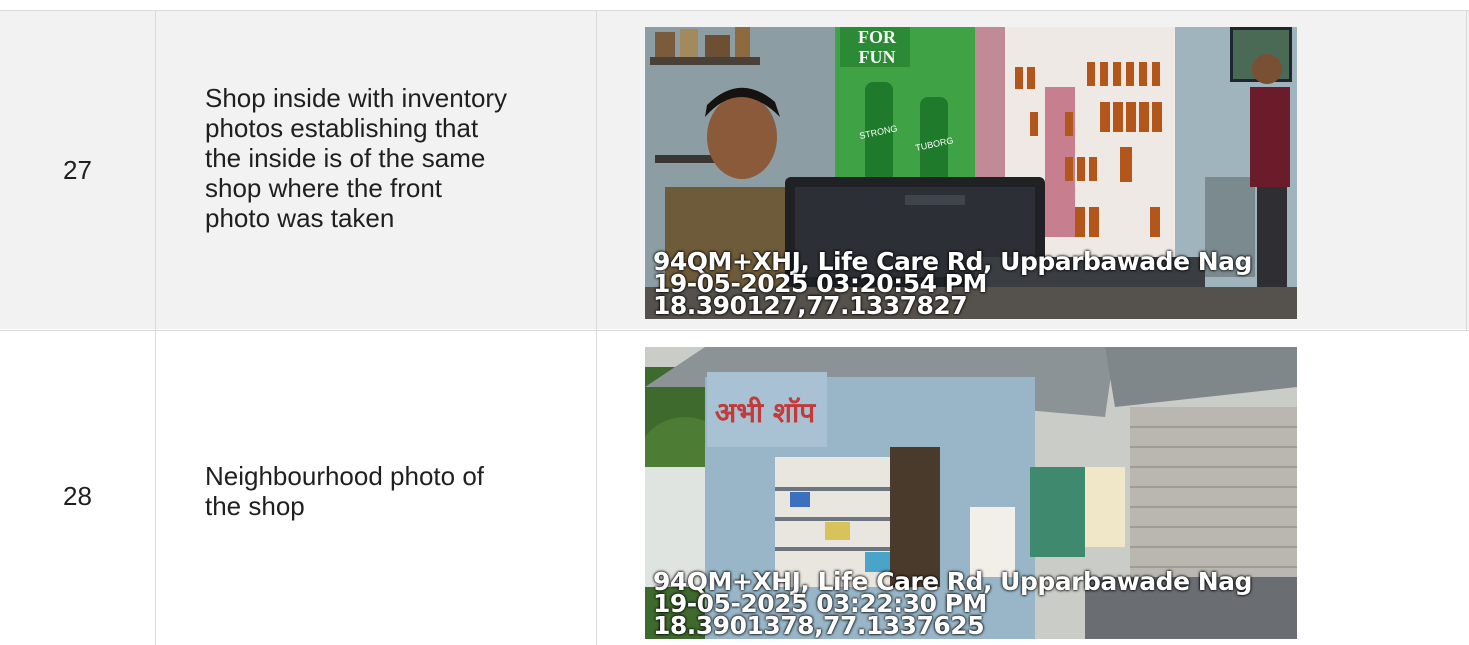  What do you see at coordinates (819, 625) in the screenshot?
I see `stamp-coordinates: 18.3901378,77.1337625` at bounding box center [819, 625].